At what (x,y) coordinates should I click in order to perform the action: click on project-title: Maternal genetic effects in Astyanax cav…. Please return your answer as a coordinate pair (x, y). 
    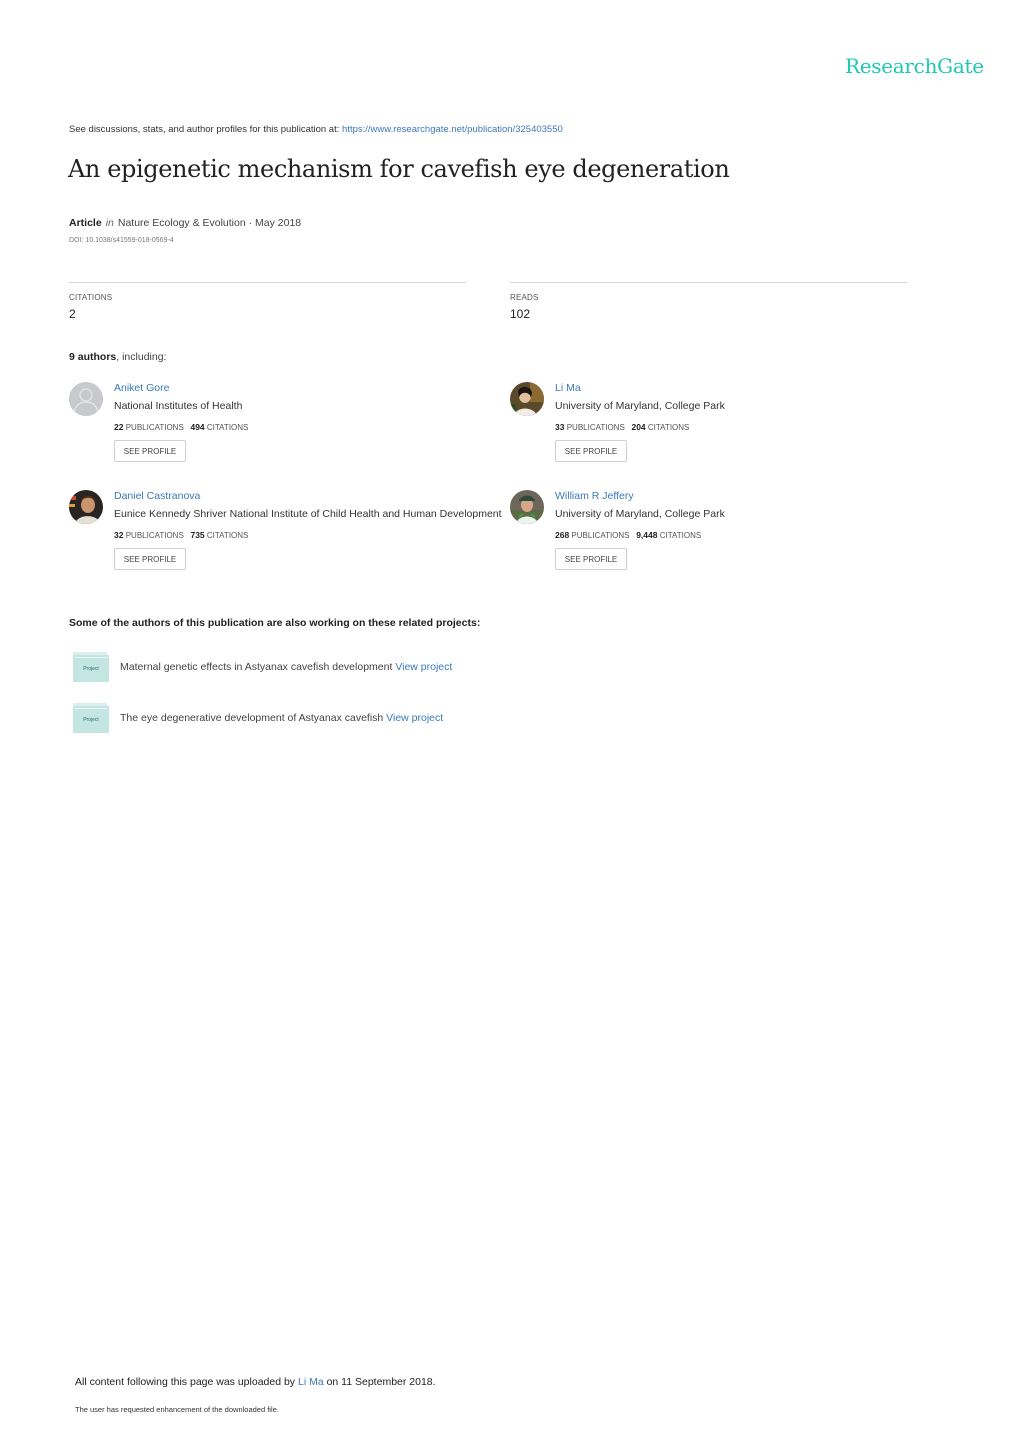
    Looking at the image, I should click on (256, 667).